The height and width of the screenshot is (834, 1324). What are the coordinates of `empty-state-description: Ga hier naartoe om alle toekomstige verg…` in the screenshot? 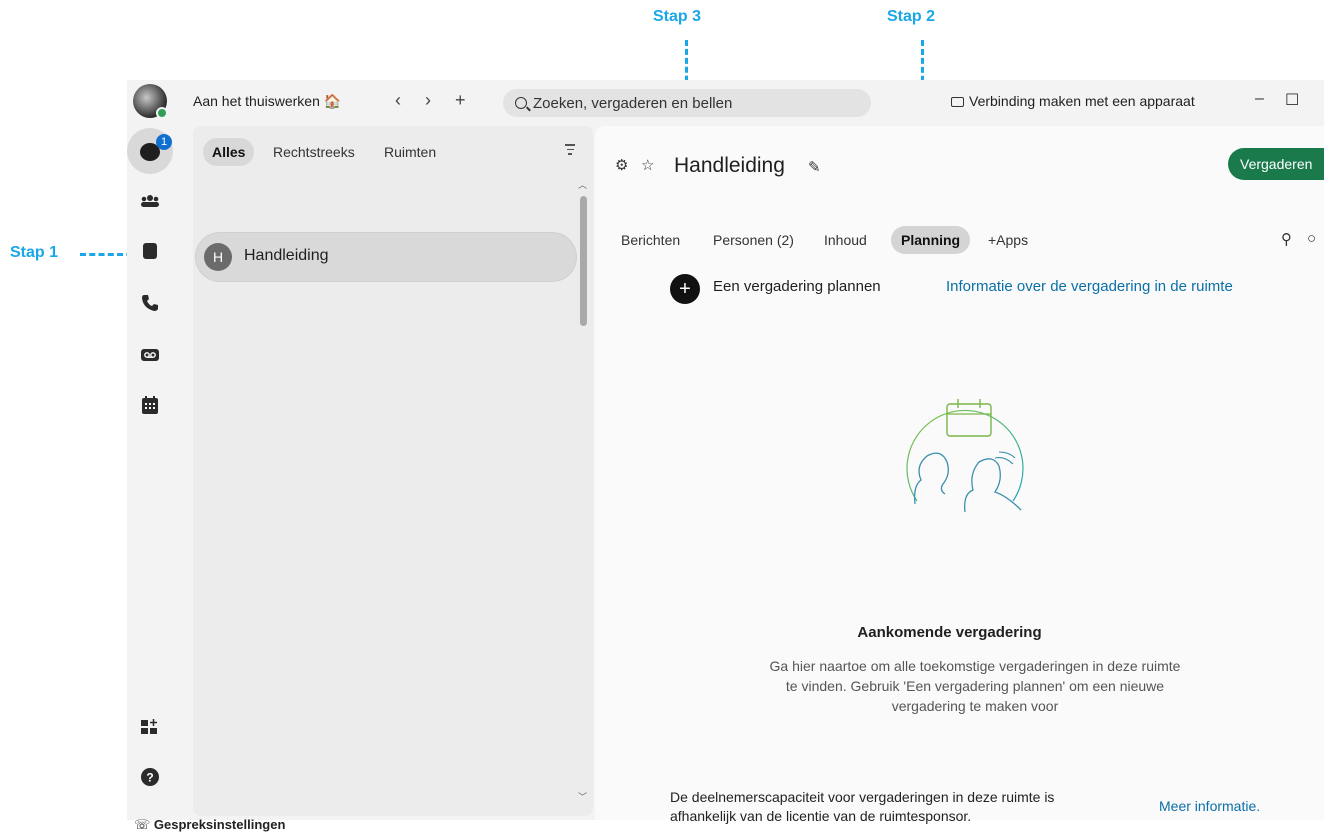 It's located at (975, 686).